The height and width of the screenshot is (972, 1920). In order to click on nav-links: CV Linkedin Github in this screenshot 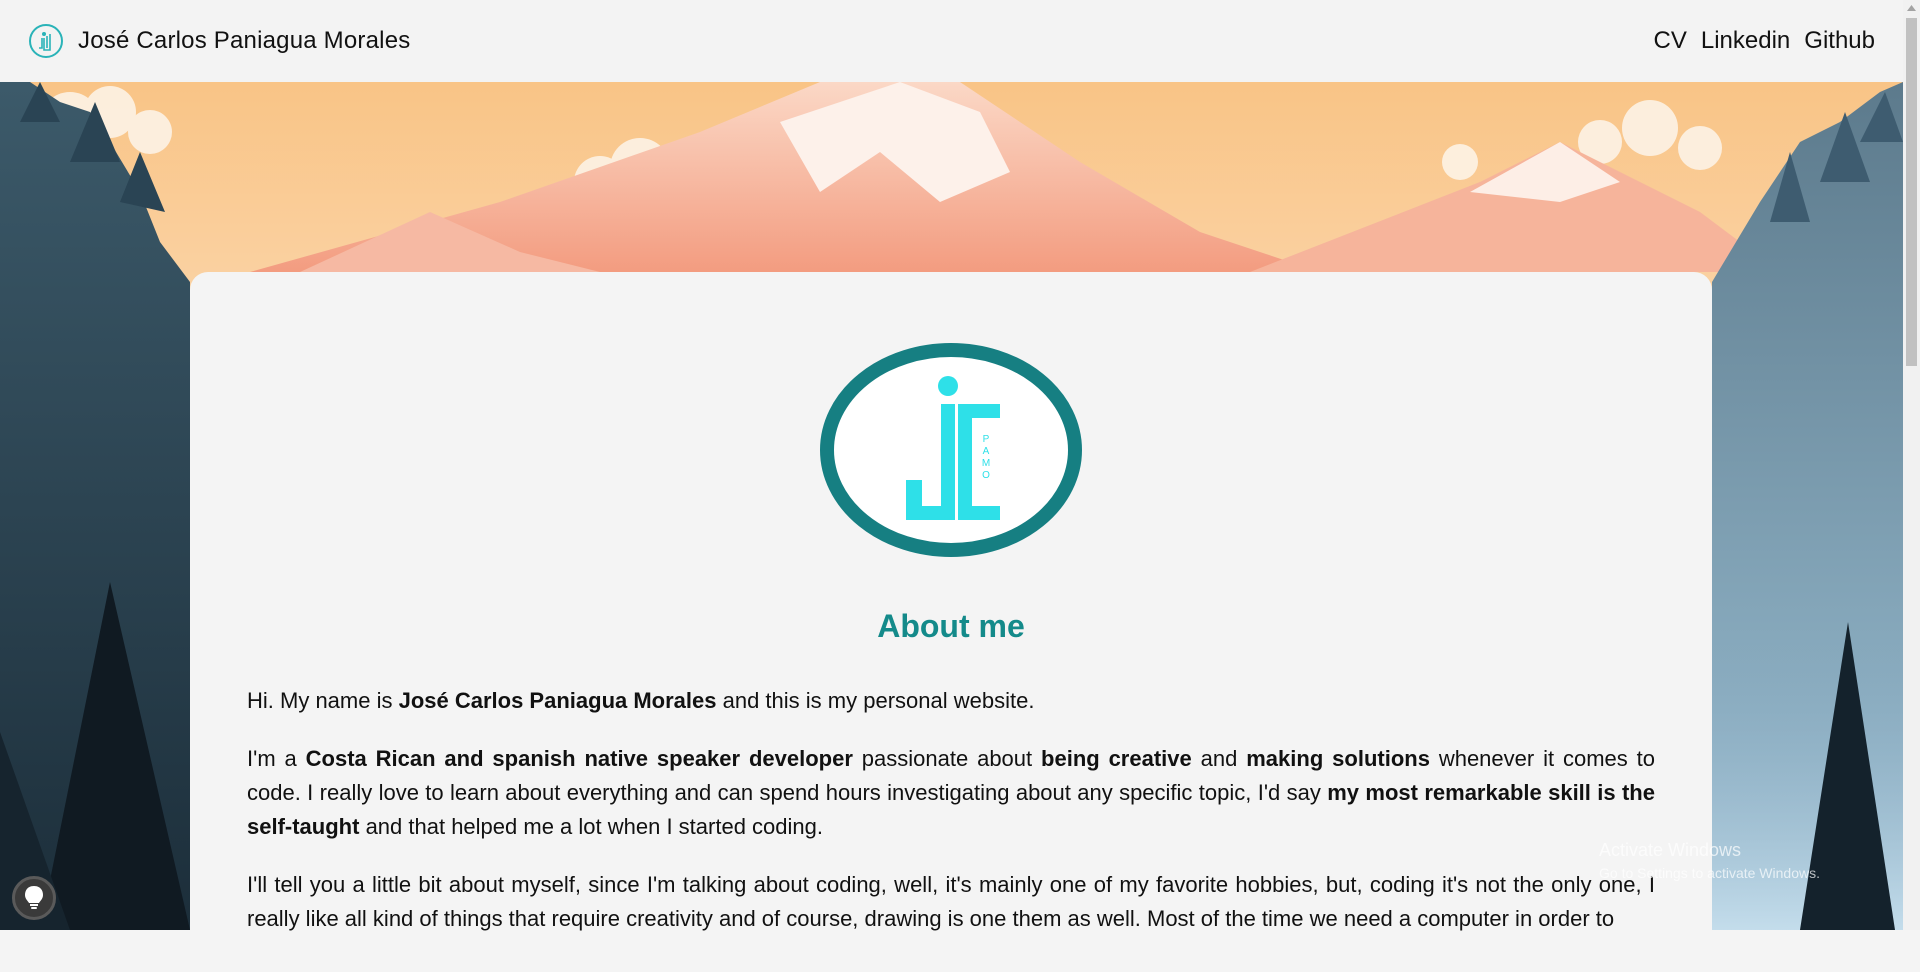, I will do `click(1764, 41)`.